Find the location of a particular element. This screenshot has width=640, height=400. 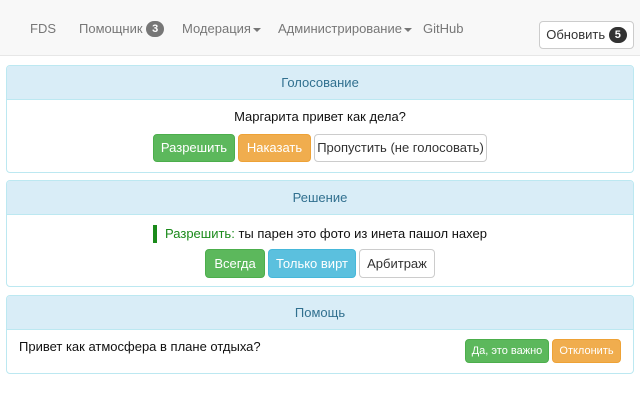

nav-moderation-label: Модерация is located at coordinates (216, 28).